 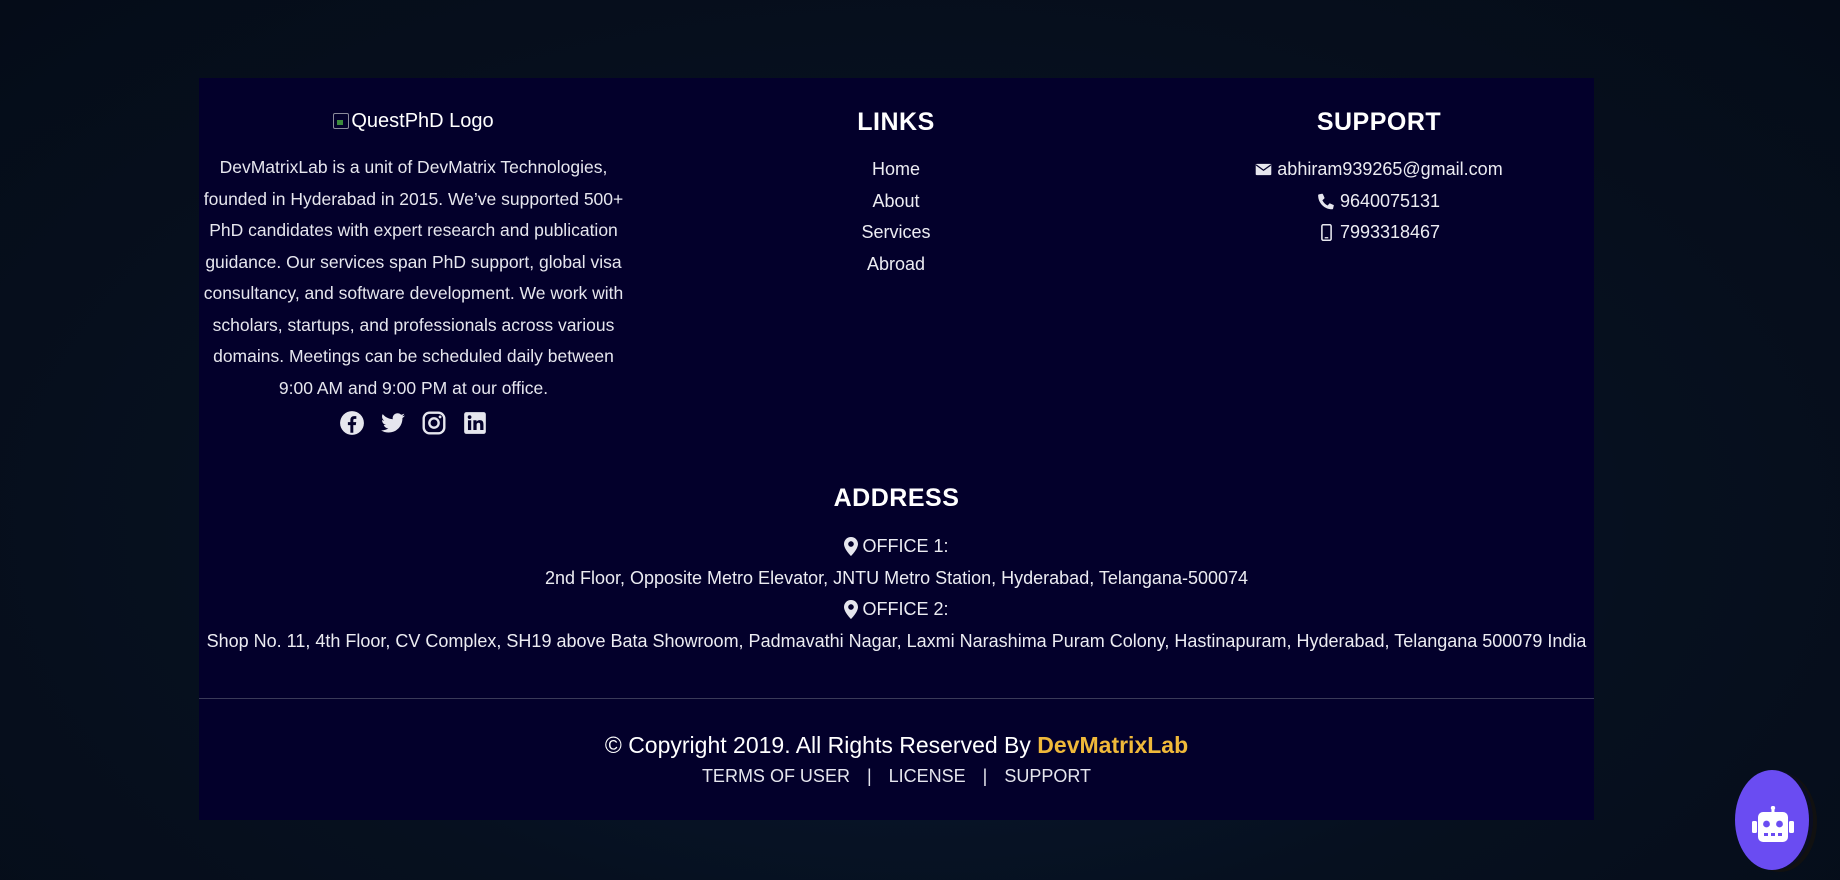 I want to click on links-heading: LINKS, so click(x=896, y=122).